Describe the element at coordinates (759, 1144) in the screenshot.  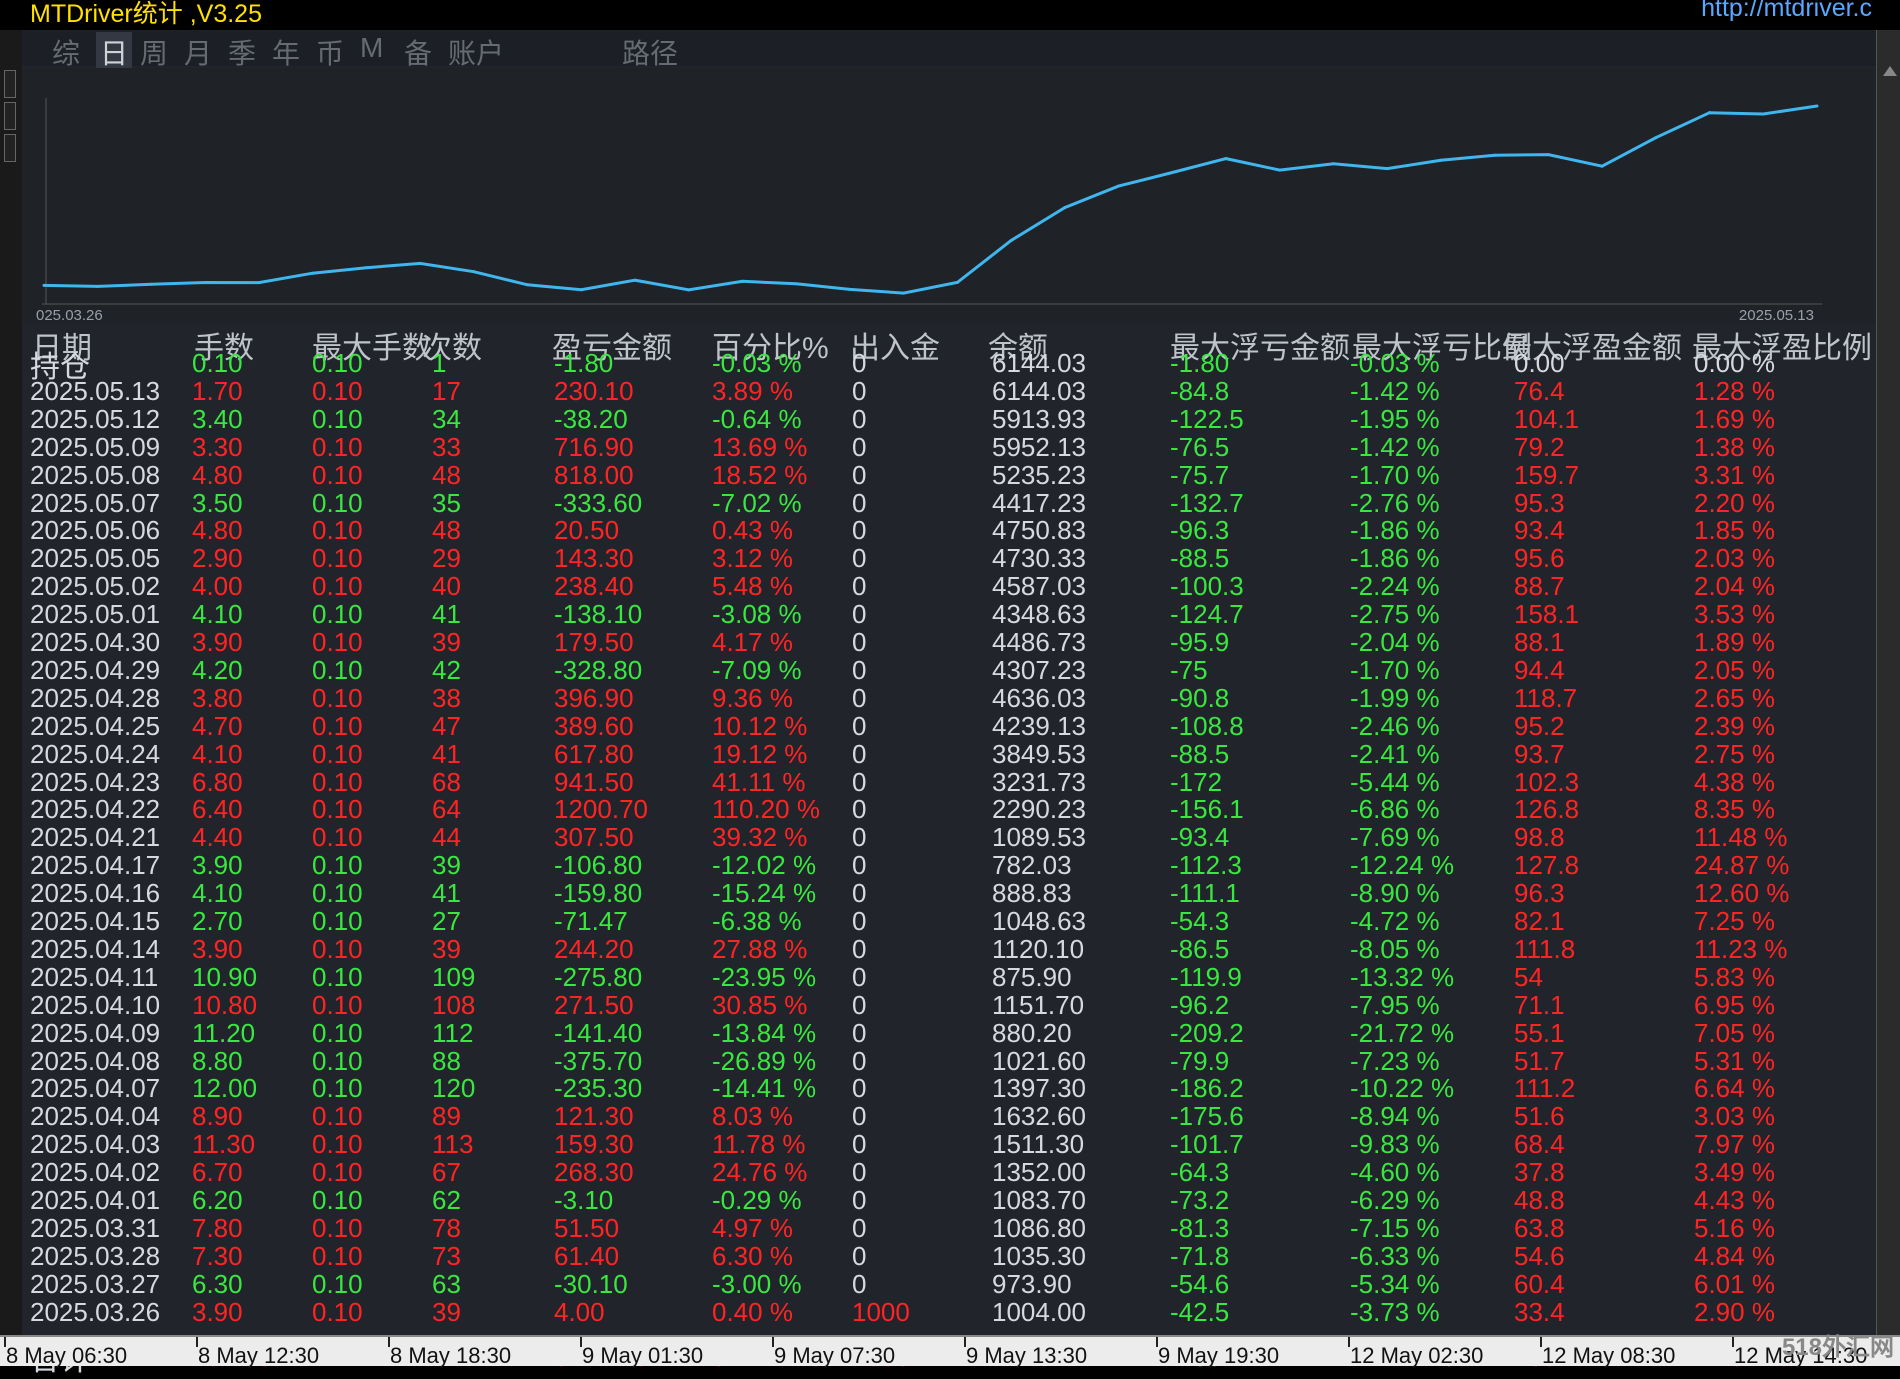
I see `cell-pct: 11.78 %` at that location.